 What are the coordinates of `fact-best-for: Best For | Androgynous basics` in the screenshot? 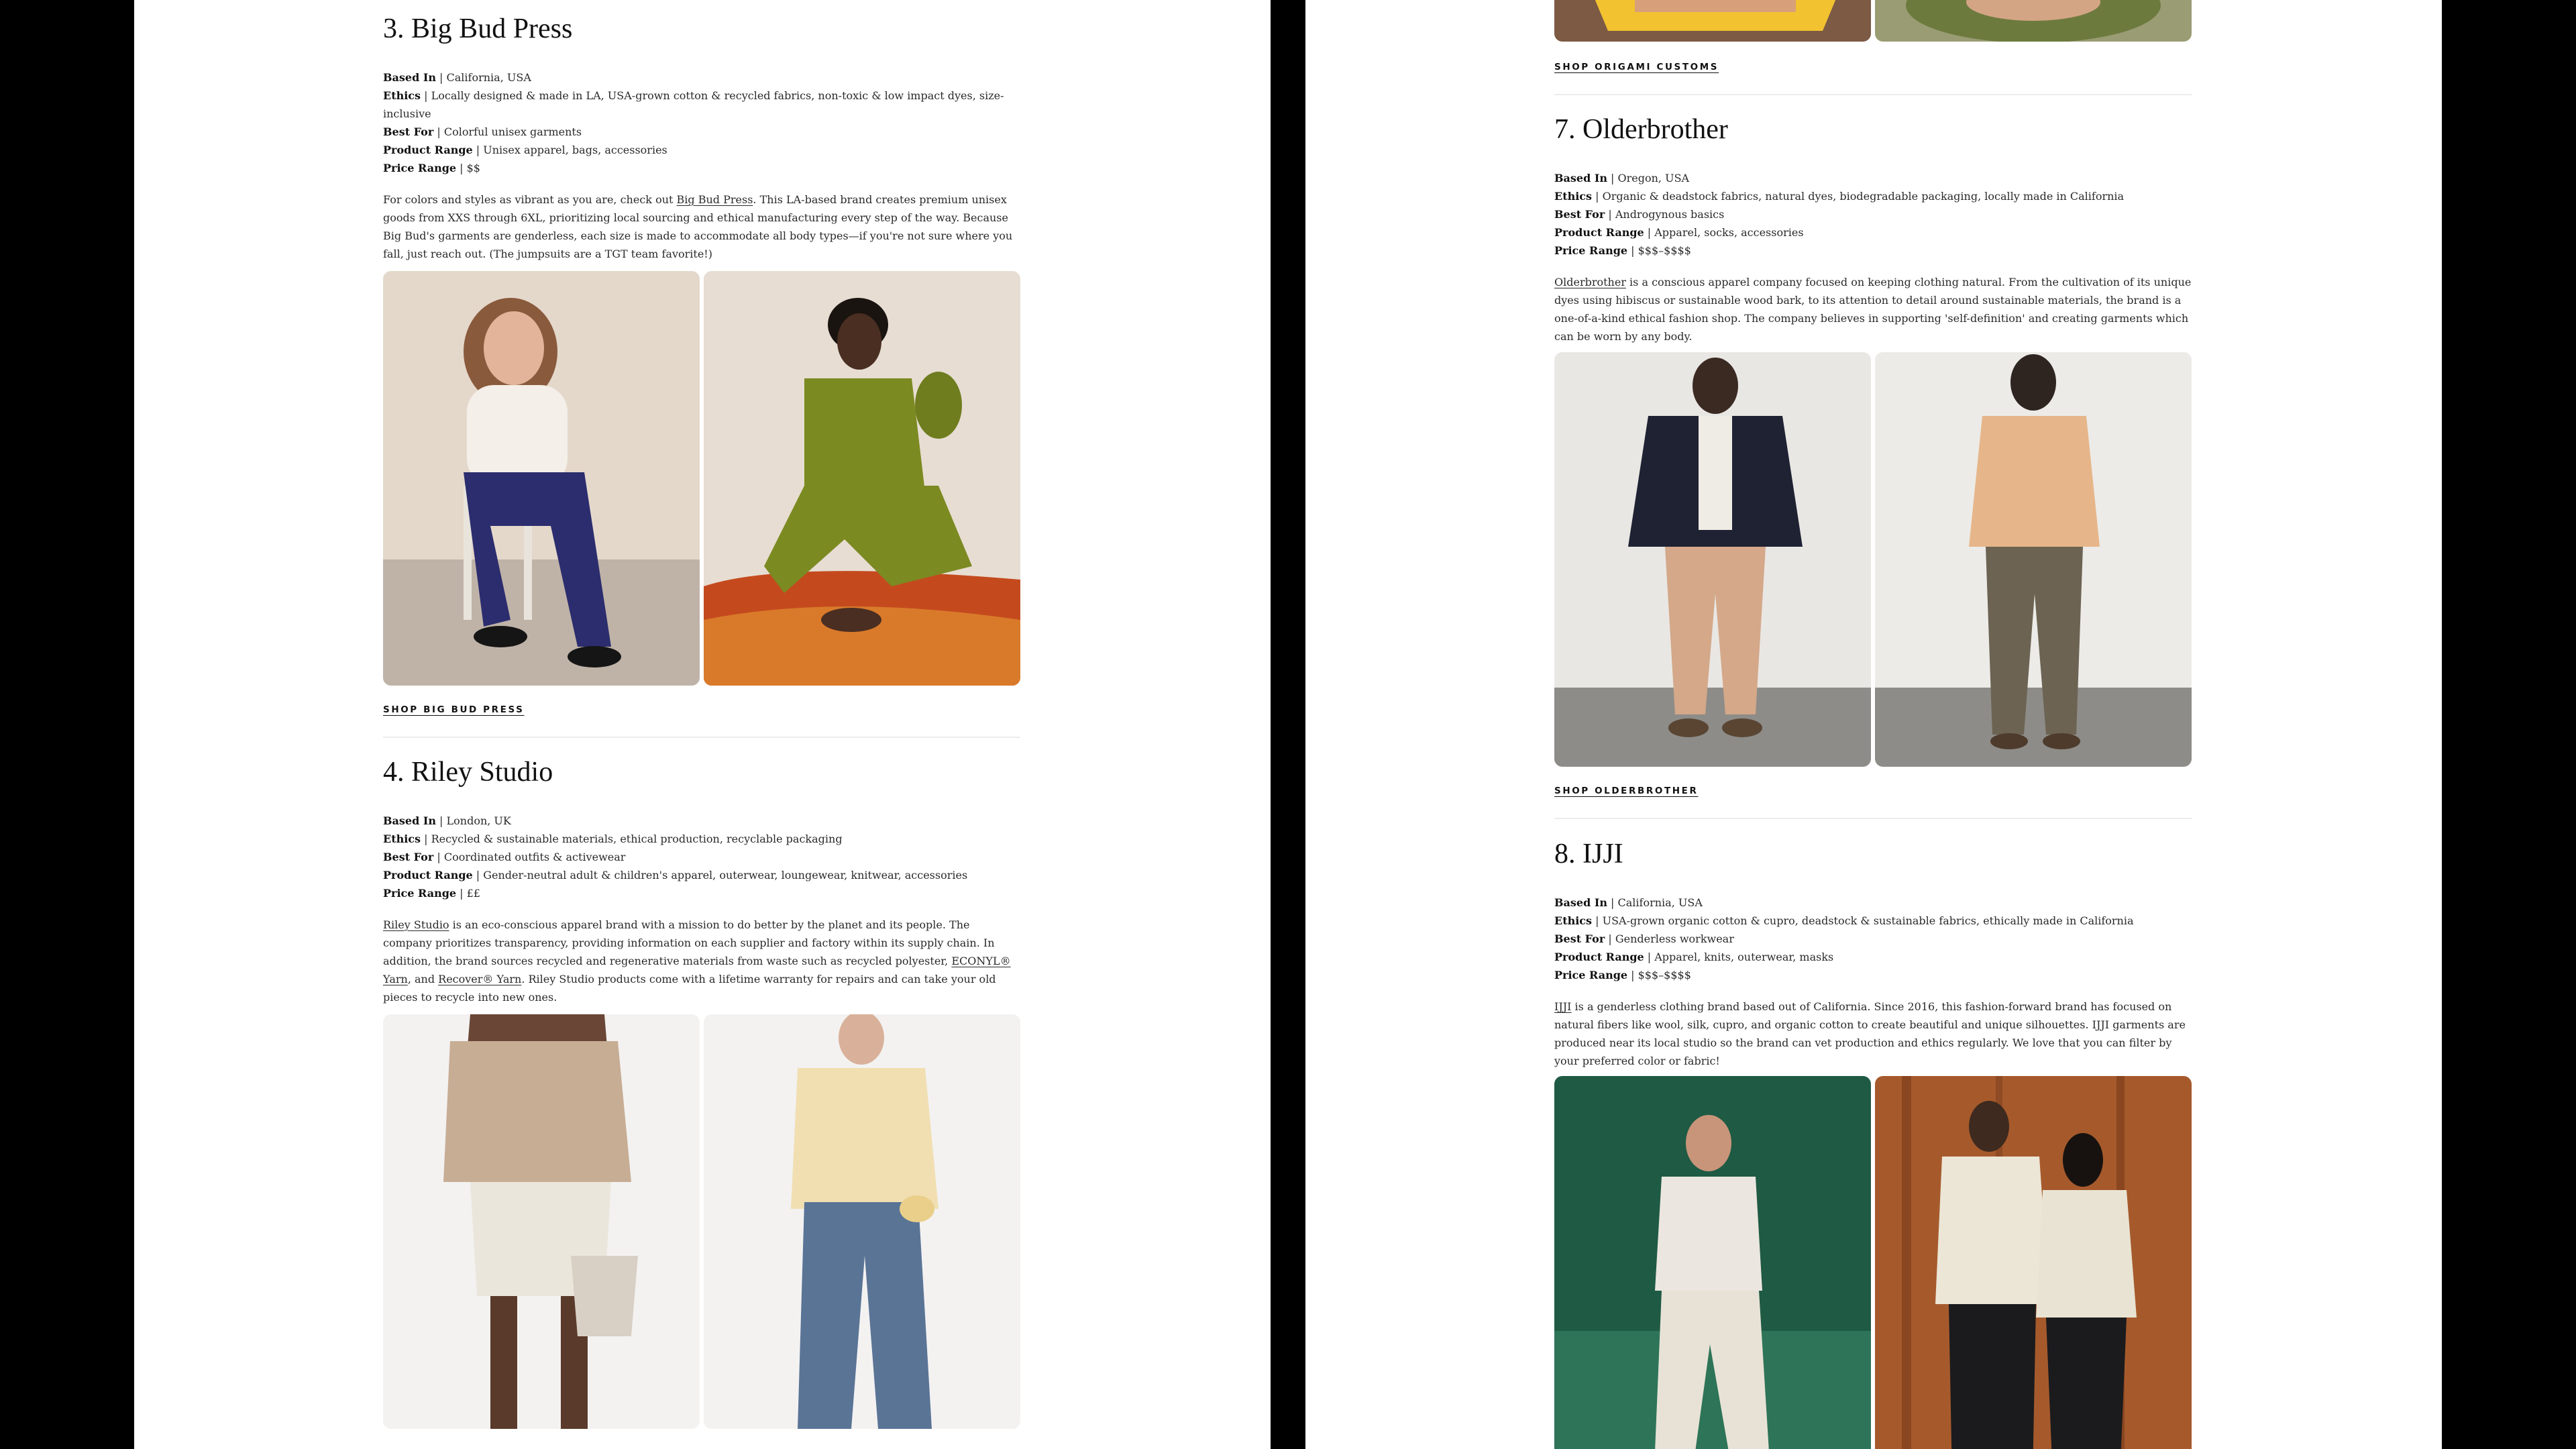 It's located at (1639, 214).